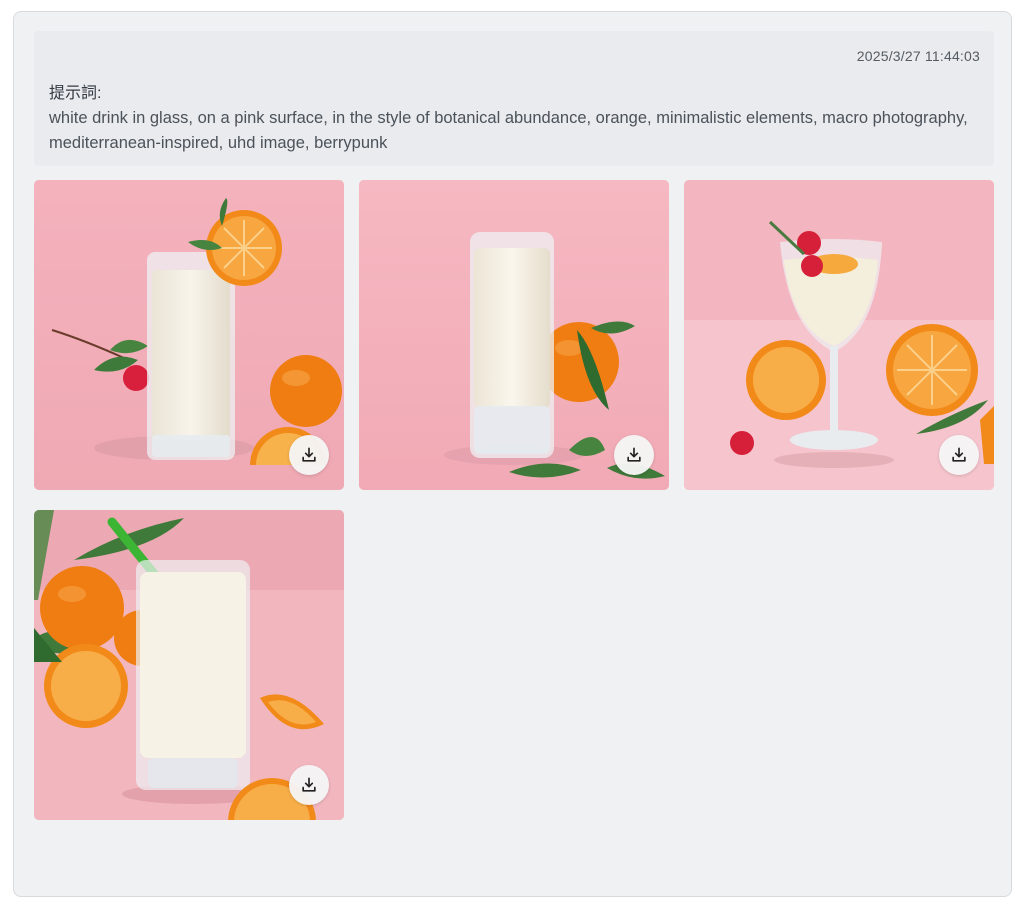 The height and width of the screenshot is (908, 1024). Describe the element at coordinates (918, 56) in the screenshot. I see `timestamp: 2025/3/27 11:44:03` at that location.